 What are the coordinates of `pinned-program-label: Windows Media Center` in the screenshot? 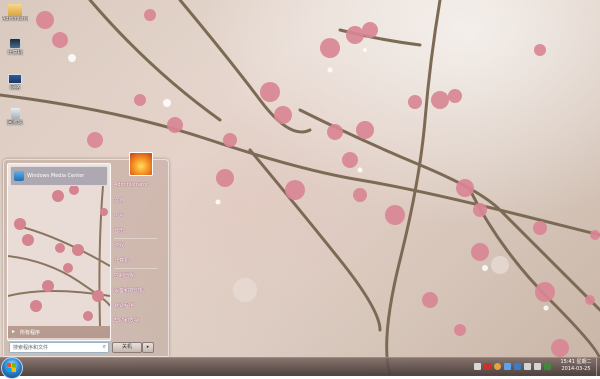 It's located at (56, 176).